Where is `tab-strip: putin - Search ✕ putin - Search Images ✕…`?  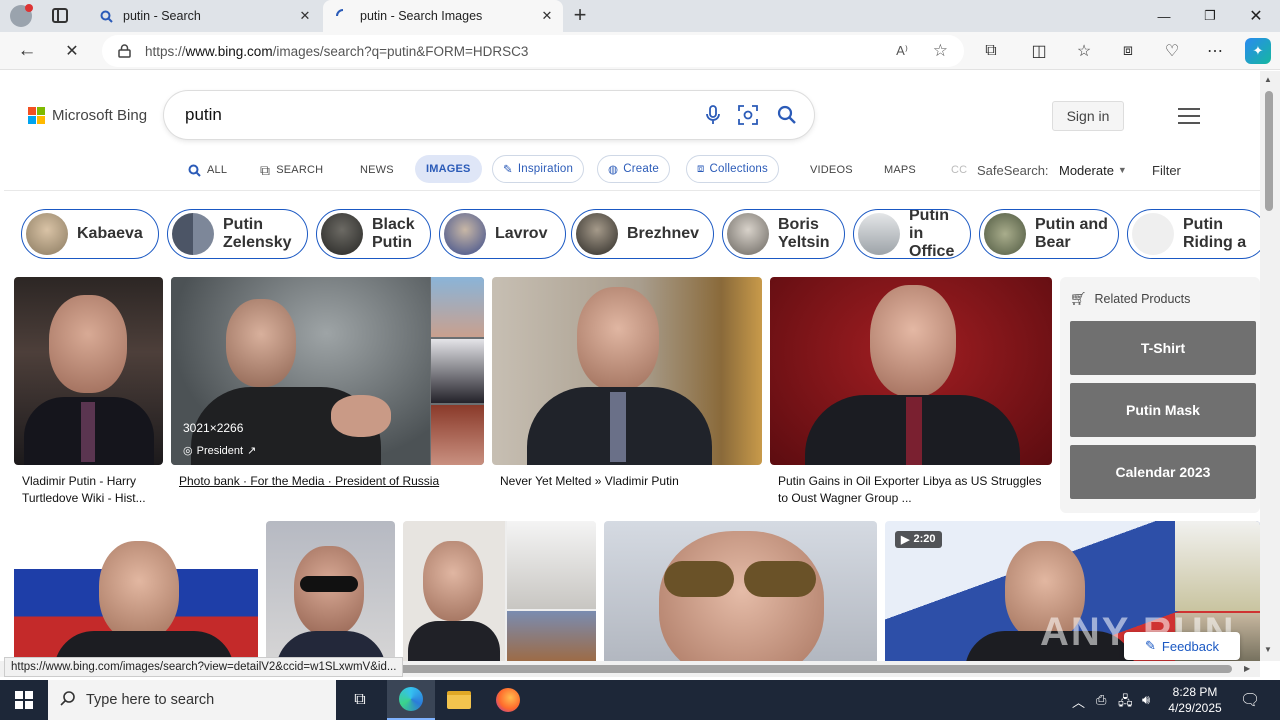 tab-strip: putin - Search ✕ putin - Search Images ✕… is located at coordinates (640, 16).